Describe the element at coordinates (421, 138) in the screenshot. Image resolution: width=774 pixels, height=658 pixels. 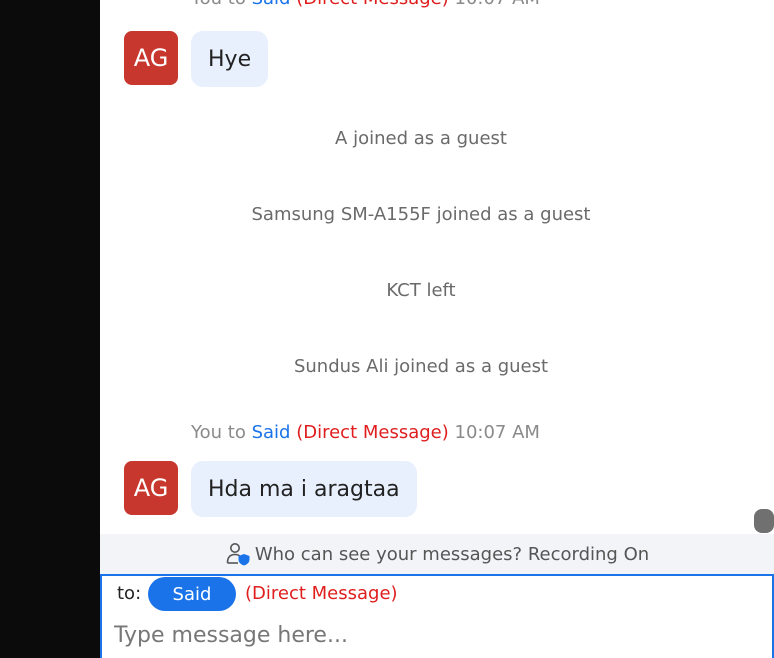
I see `system-message: A joined as a guest` at that location.